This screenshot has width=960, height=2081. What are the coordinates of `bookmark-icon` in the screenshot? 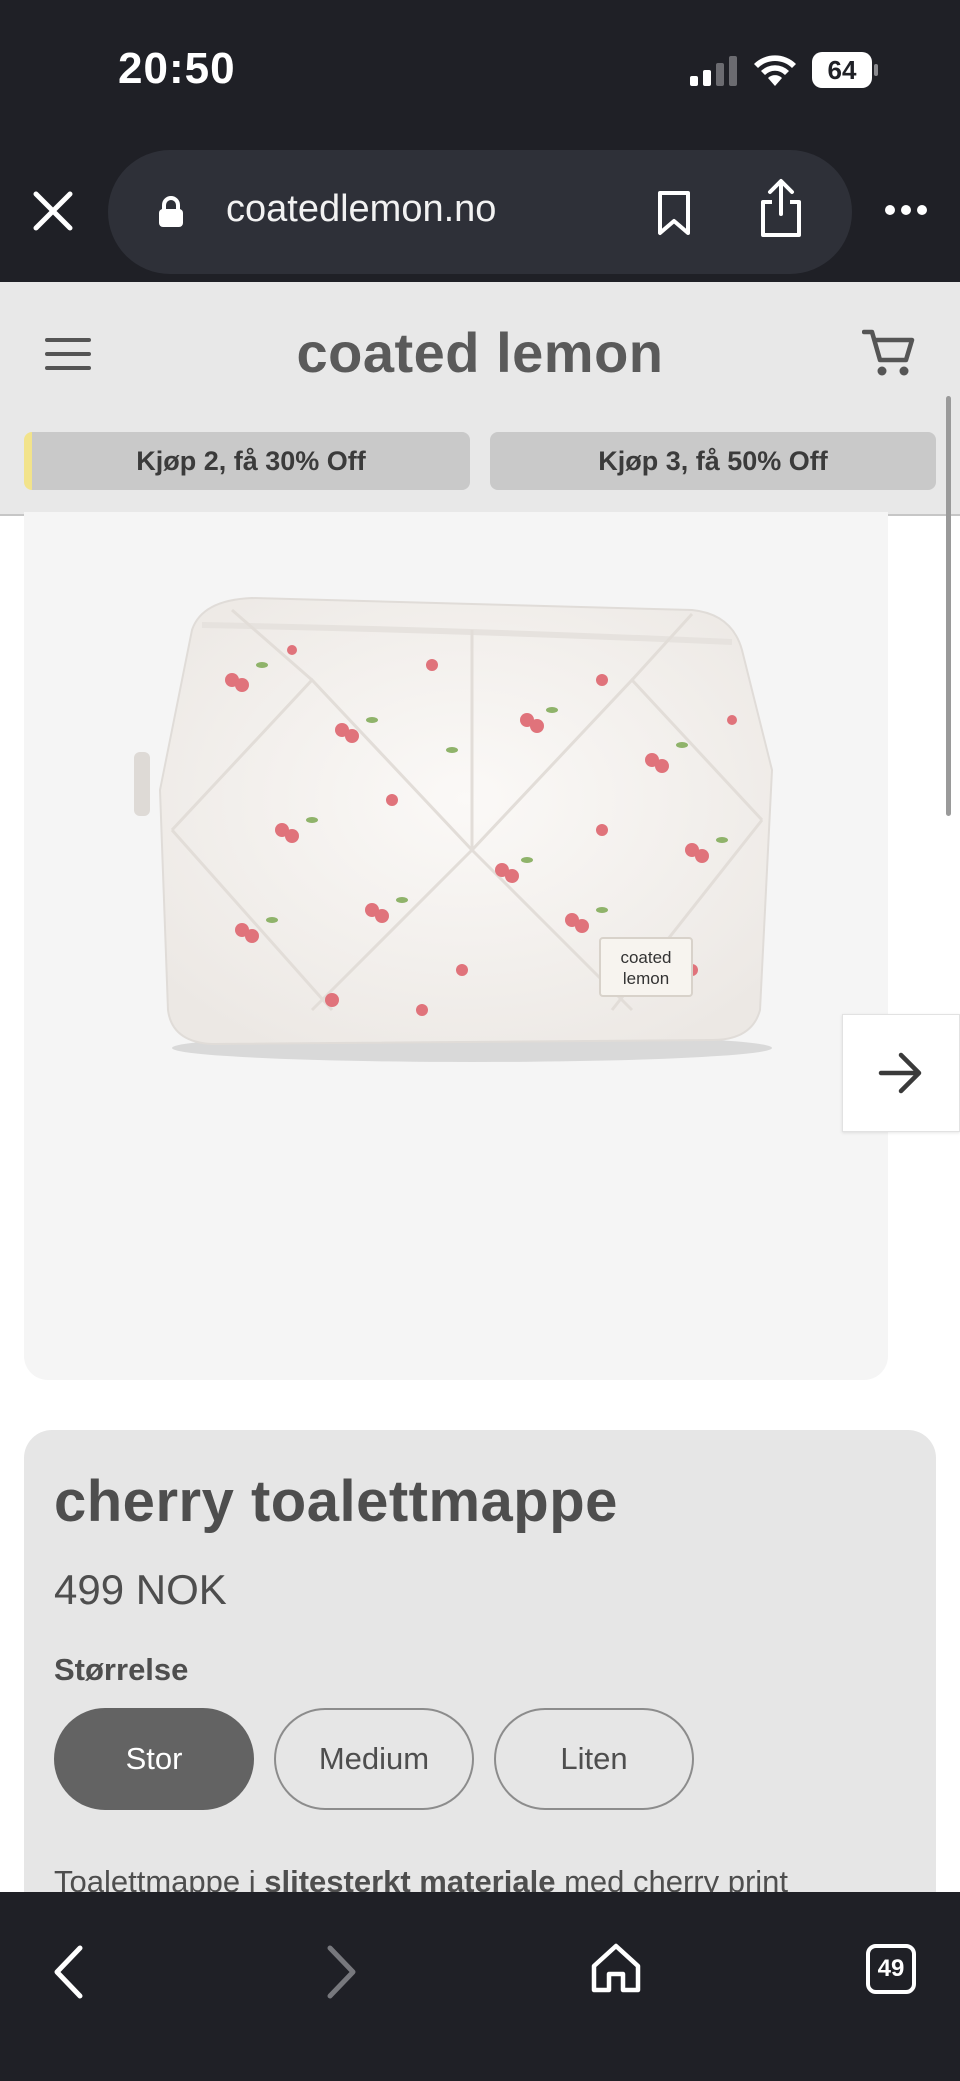 It's located at (674, 213).